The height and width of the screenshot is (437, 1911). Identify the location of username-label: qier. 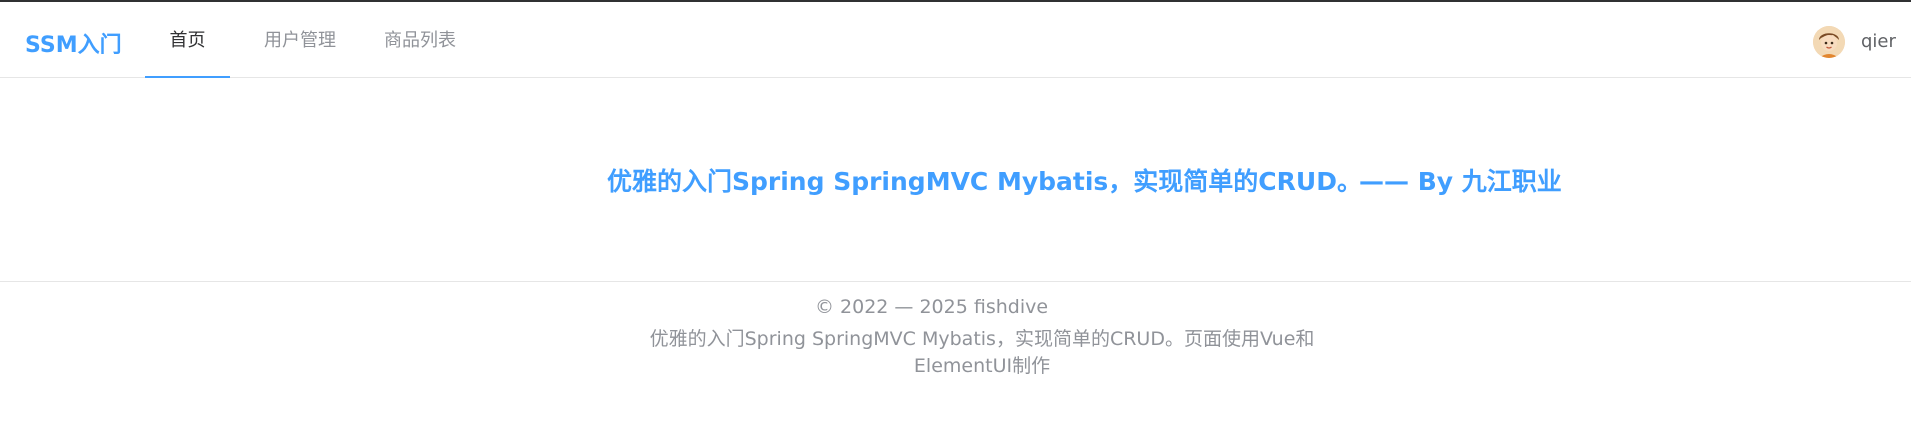
(1878, 41).